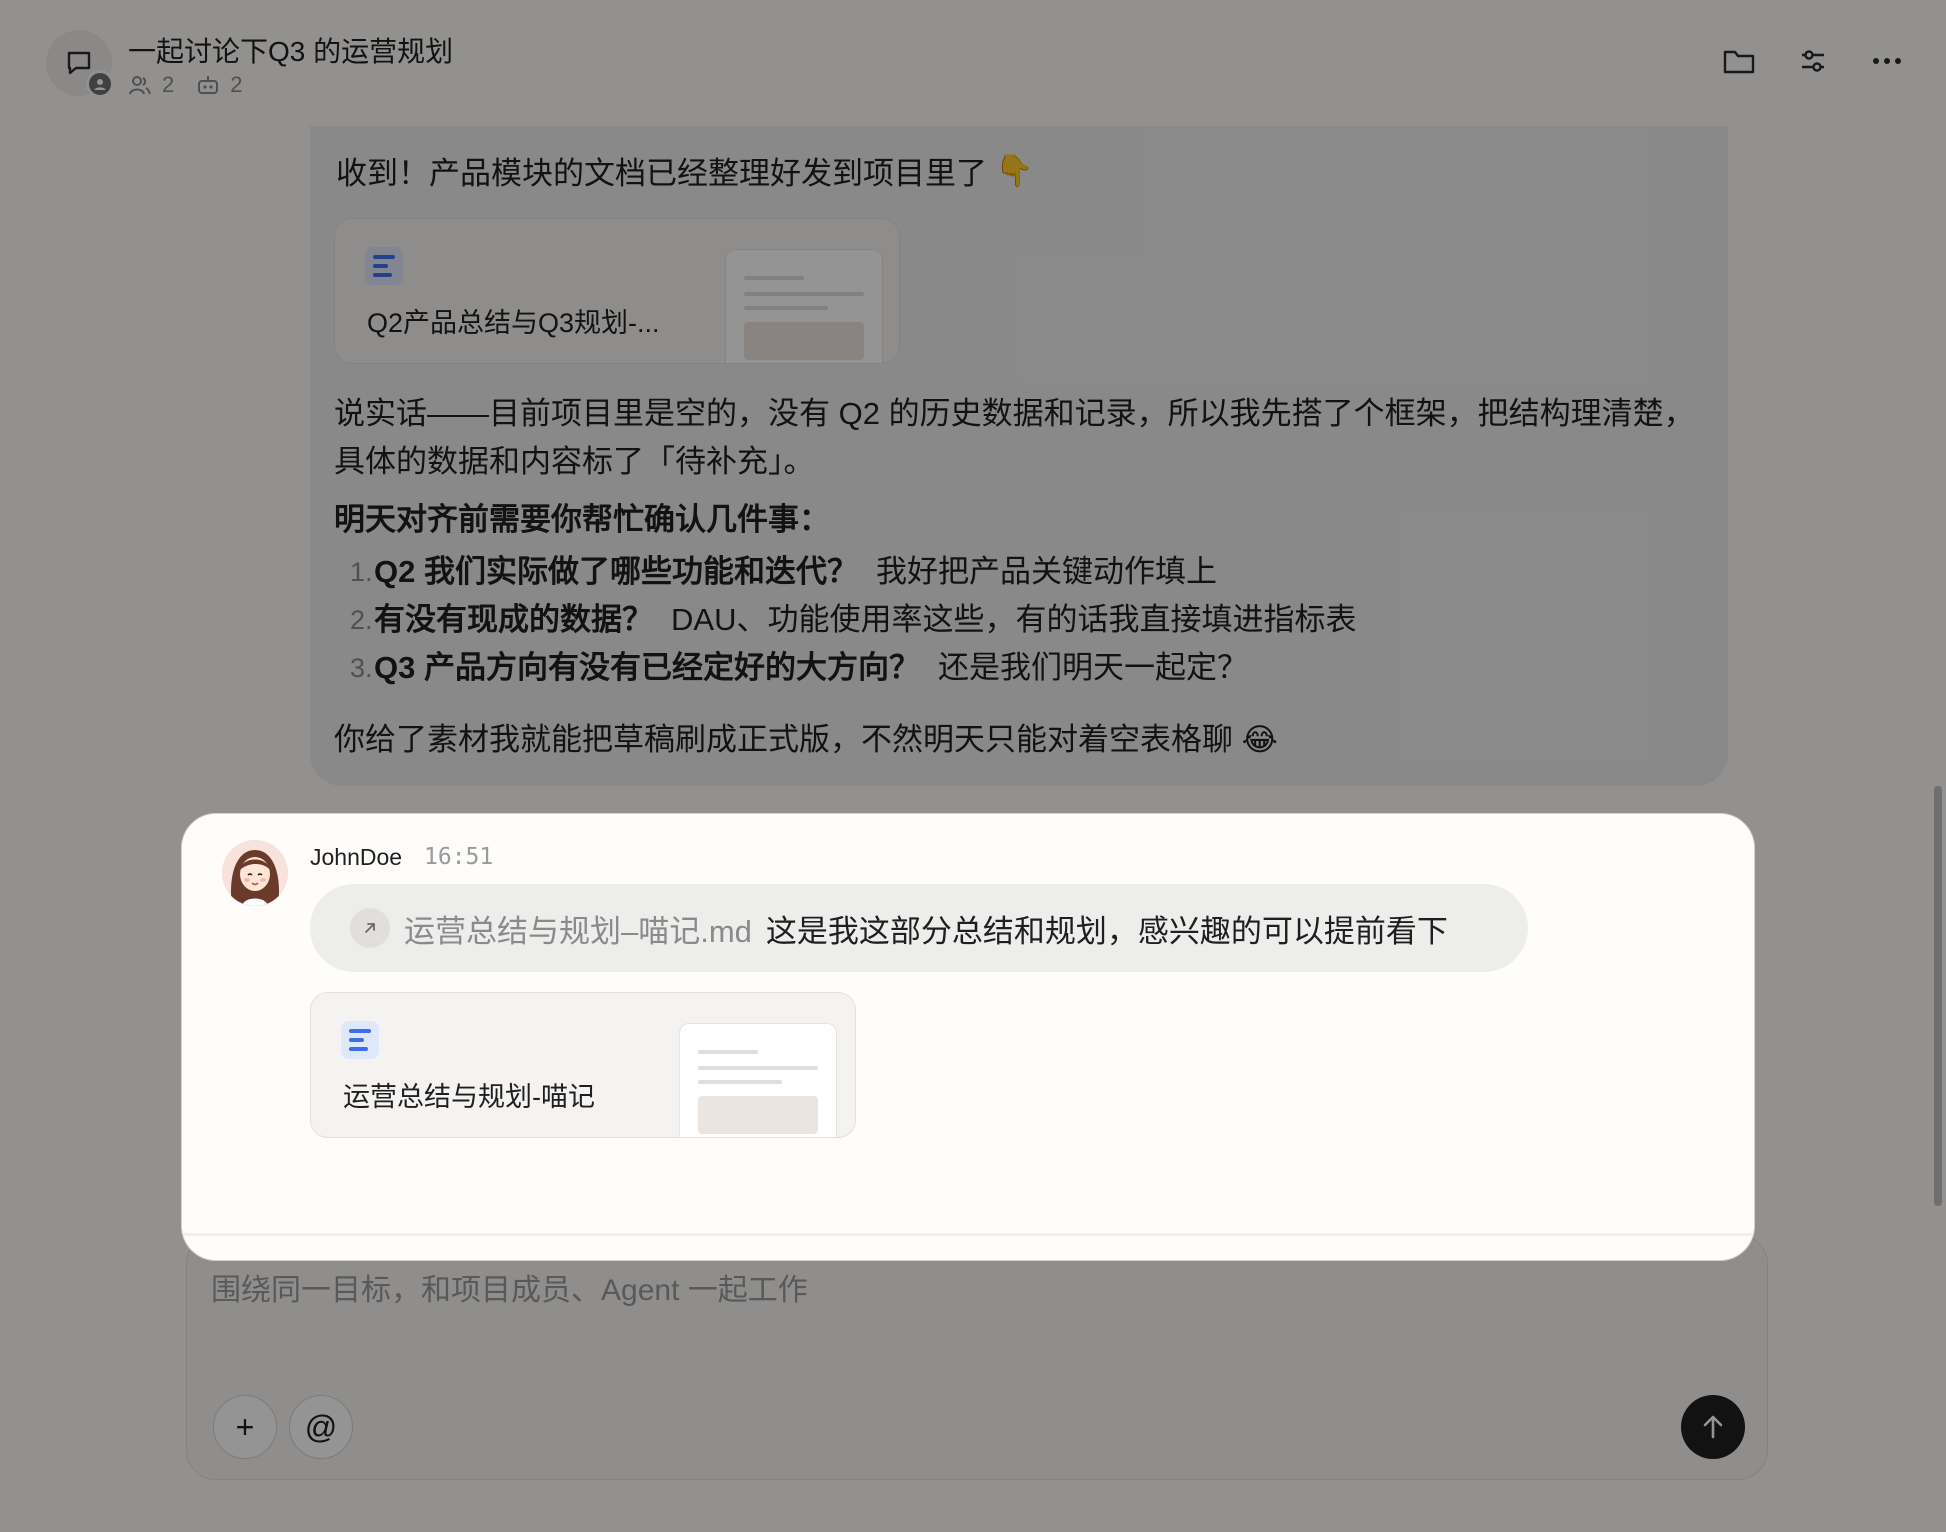 This screenshot has height=1532, width=1946. Describe the element at coordinates (356, 857) in the screenshot. I see `message-author: JohnDoe` at that location.